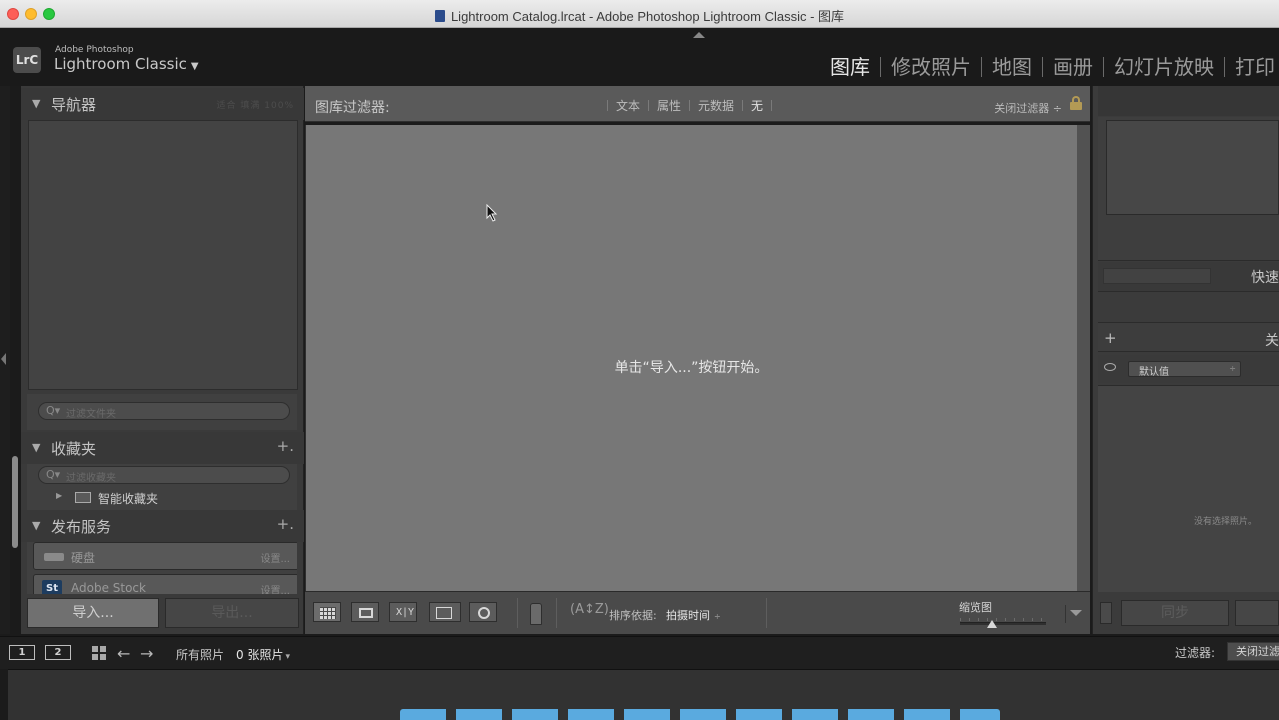 The image size is (1279, 720). I want to click on smart-collections-label: 智能收藏夹, so click(128, 499).